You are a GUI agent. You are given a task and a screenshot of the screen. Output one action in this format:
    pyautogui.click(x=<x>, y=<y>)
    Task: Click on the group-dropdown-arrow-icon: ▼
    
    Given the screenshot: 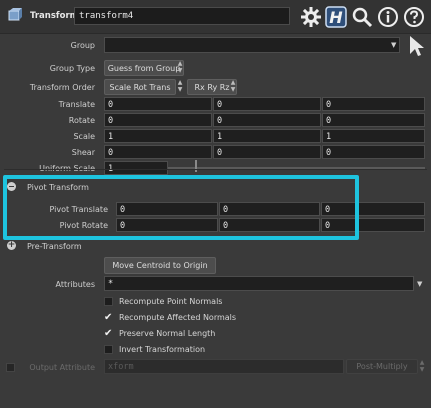 What is the action you would take?
    pyautogui.click(x=393, y=45)
    